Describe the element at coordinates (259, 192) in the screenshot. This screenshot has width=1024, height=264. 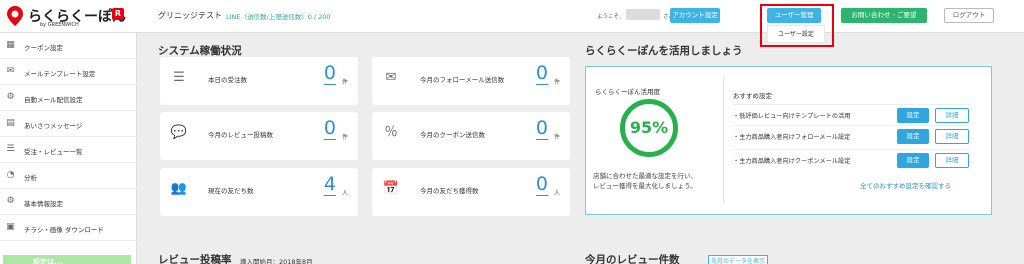
I see `friends-count-card: 👥 現在の友だち数 4 人` at that location.